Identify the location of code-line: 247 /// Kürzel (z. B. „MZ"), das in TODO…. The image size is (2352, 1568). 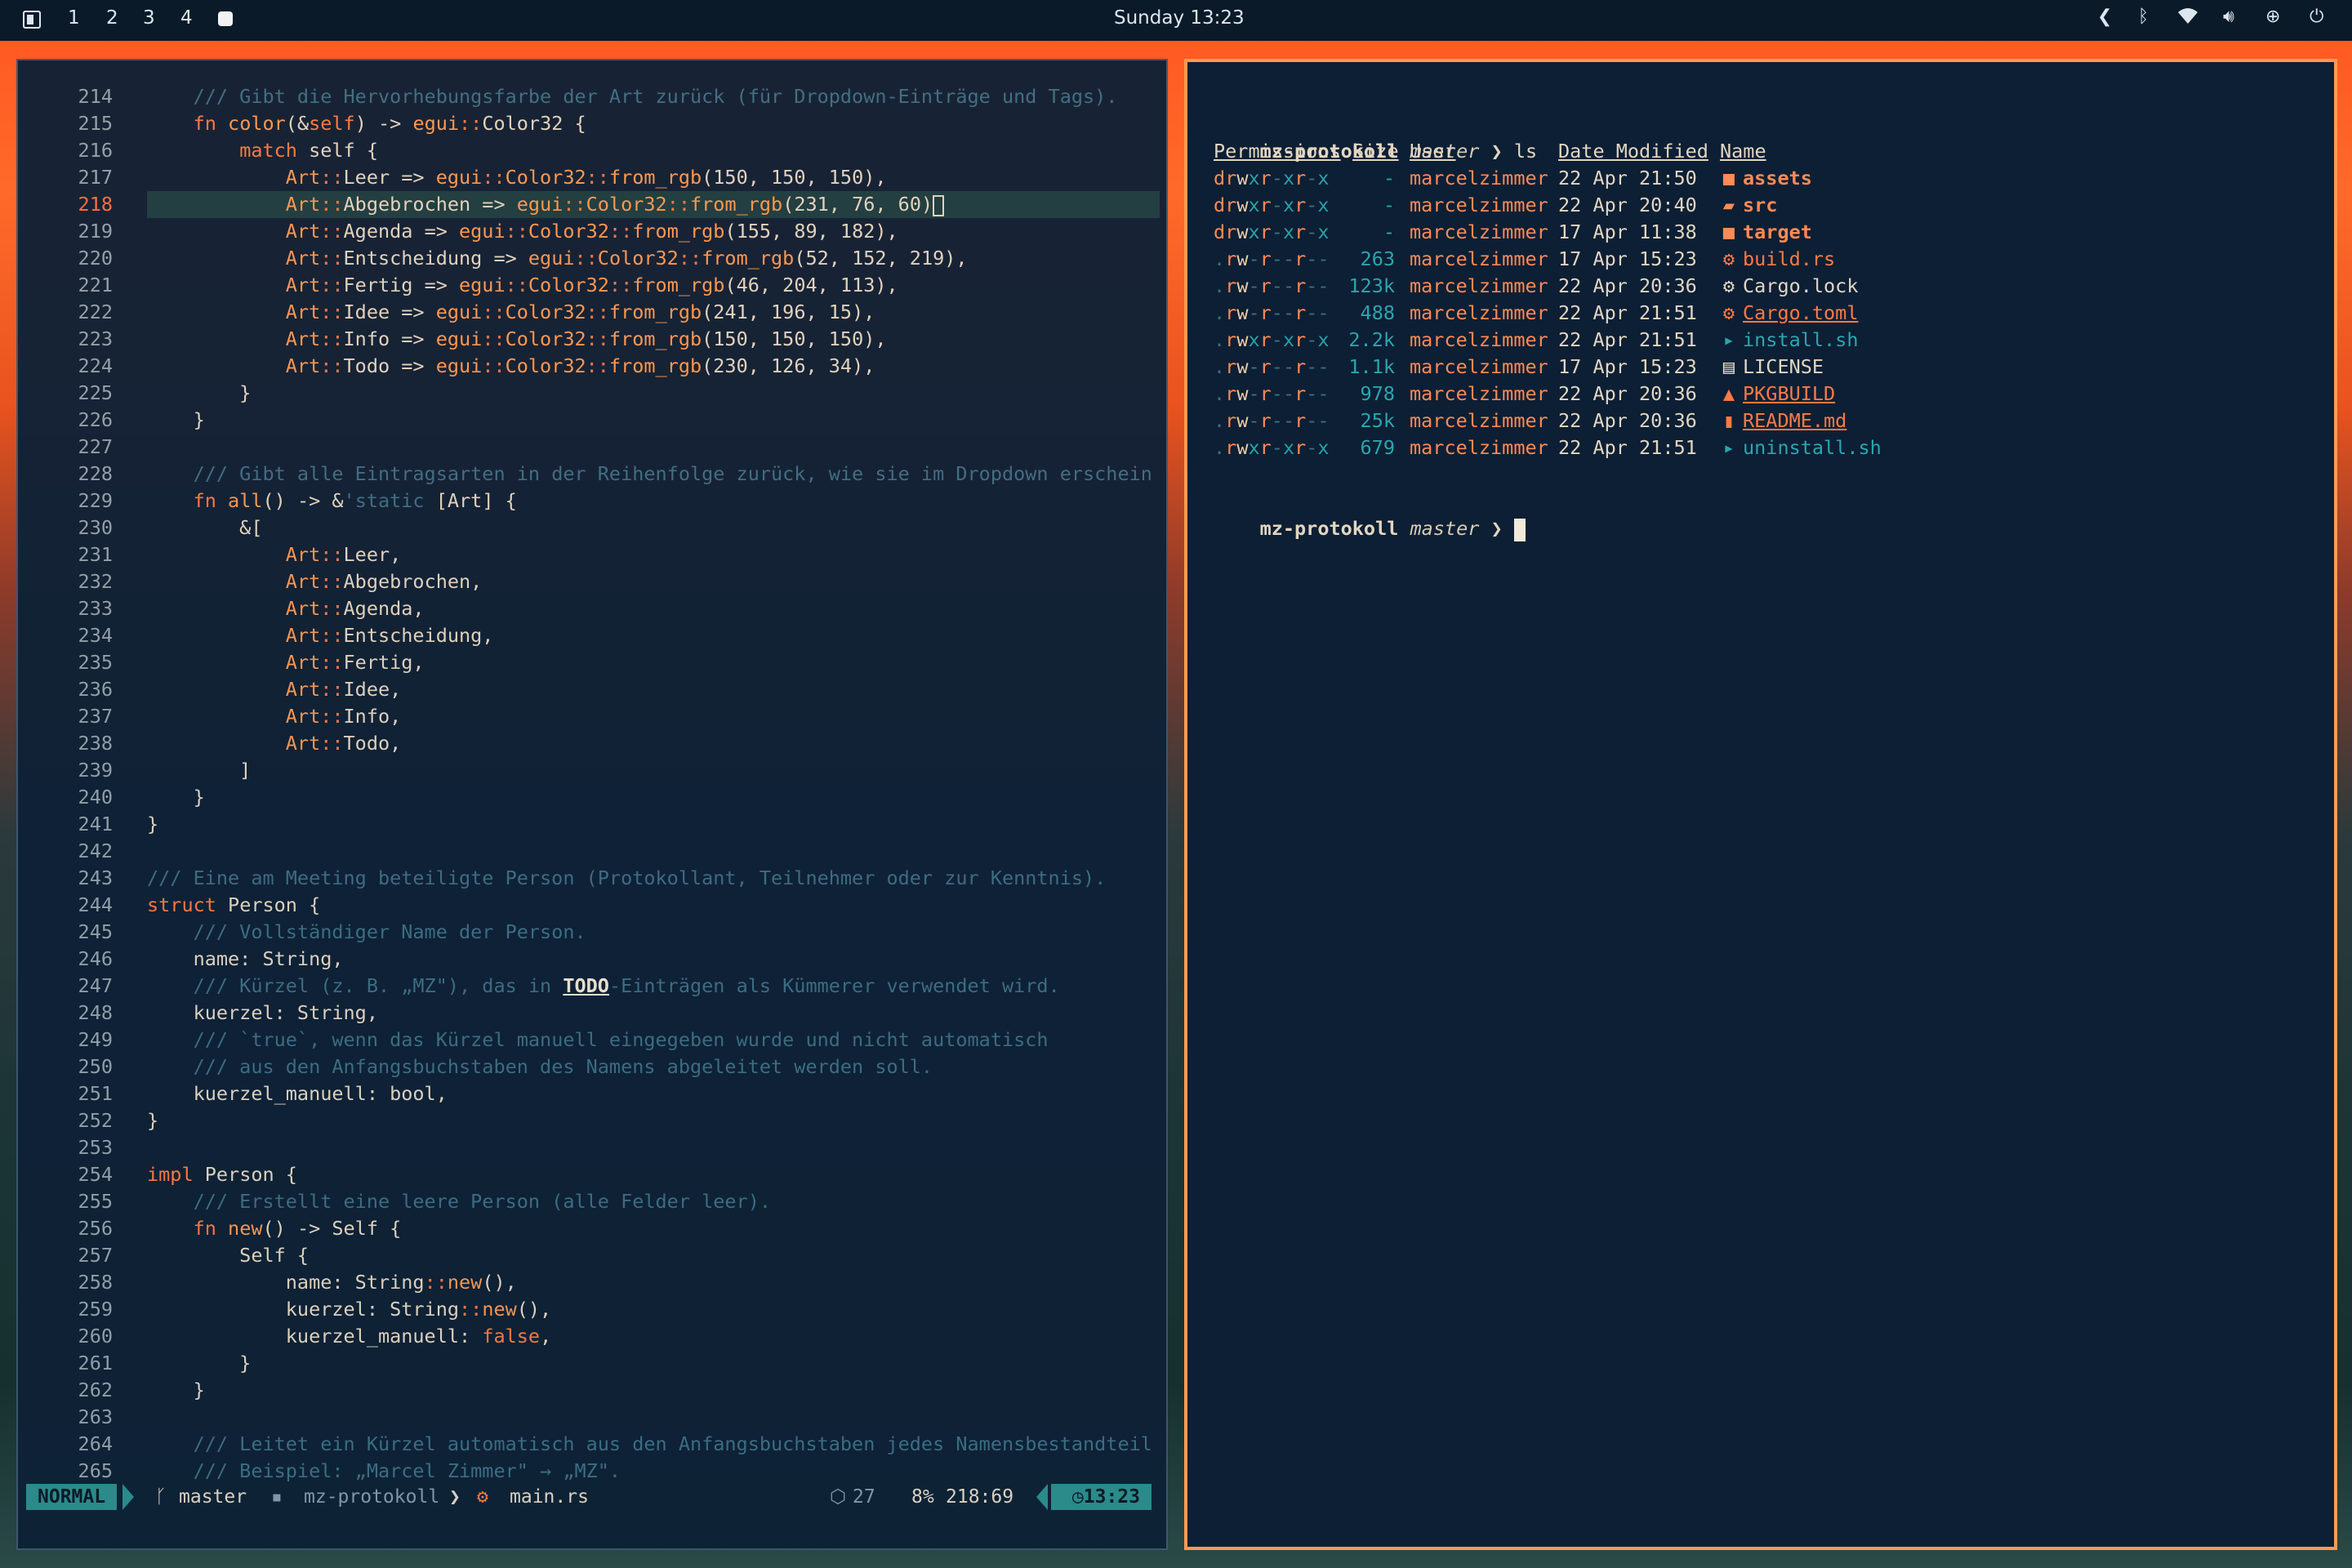
(577, 986).